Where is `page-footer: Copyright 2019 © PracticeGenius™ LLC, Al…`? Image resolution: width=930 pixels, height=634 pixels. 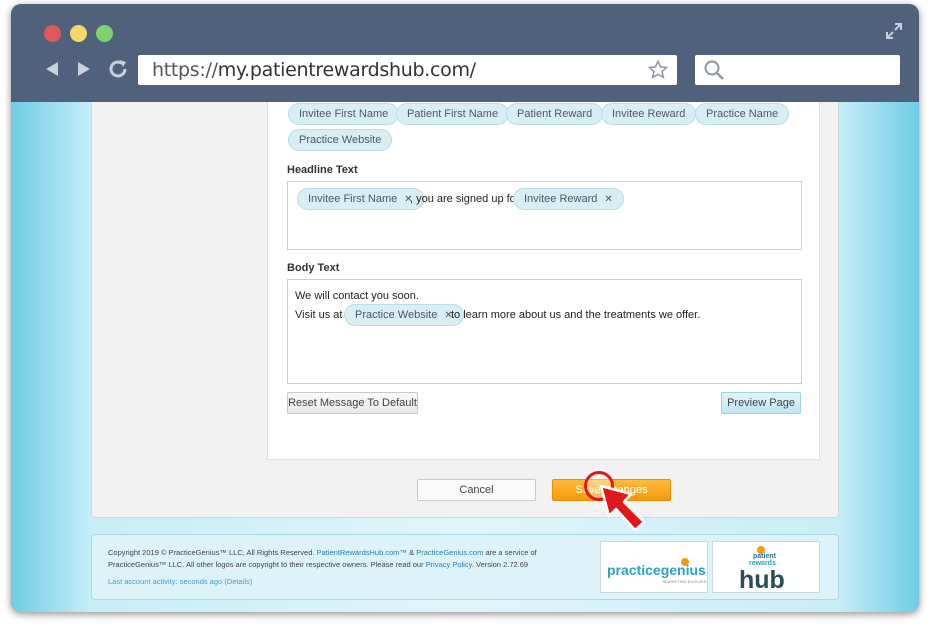
page-footer: Copyright 2019 © PracticeGenius™ LLC, Al… is located at coordinates (465, 567).